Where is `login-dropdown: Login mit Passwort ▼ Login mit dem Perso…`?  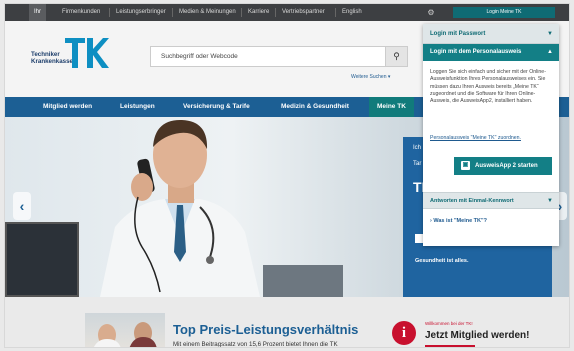
login-dropdown: Login mit Passwort ▼ Login mit dem Perso… is located at coordinates (491, 135).